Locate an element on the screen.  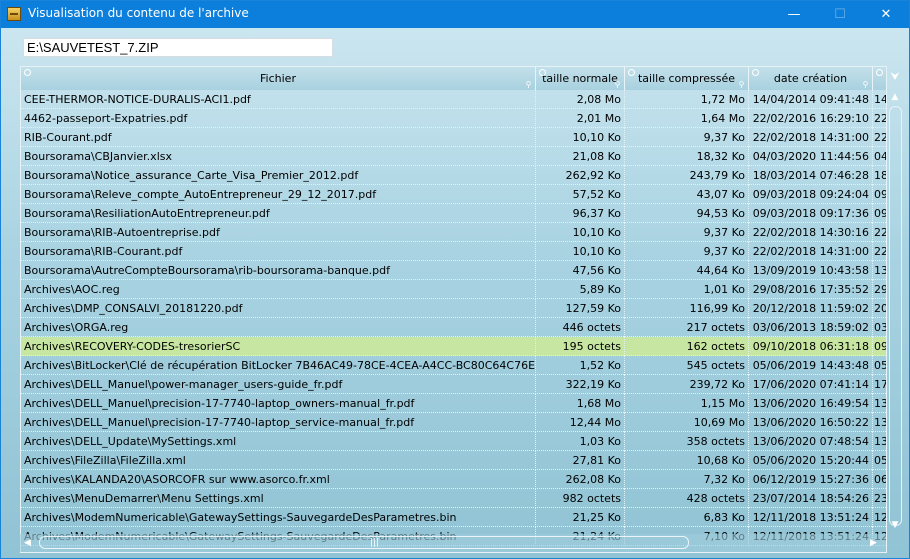
cell-creation-date: 09/03/2018 09:17:36 is located at coordinates (811, 213).